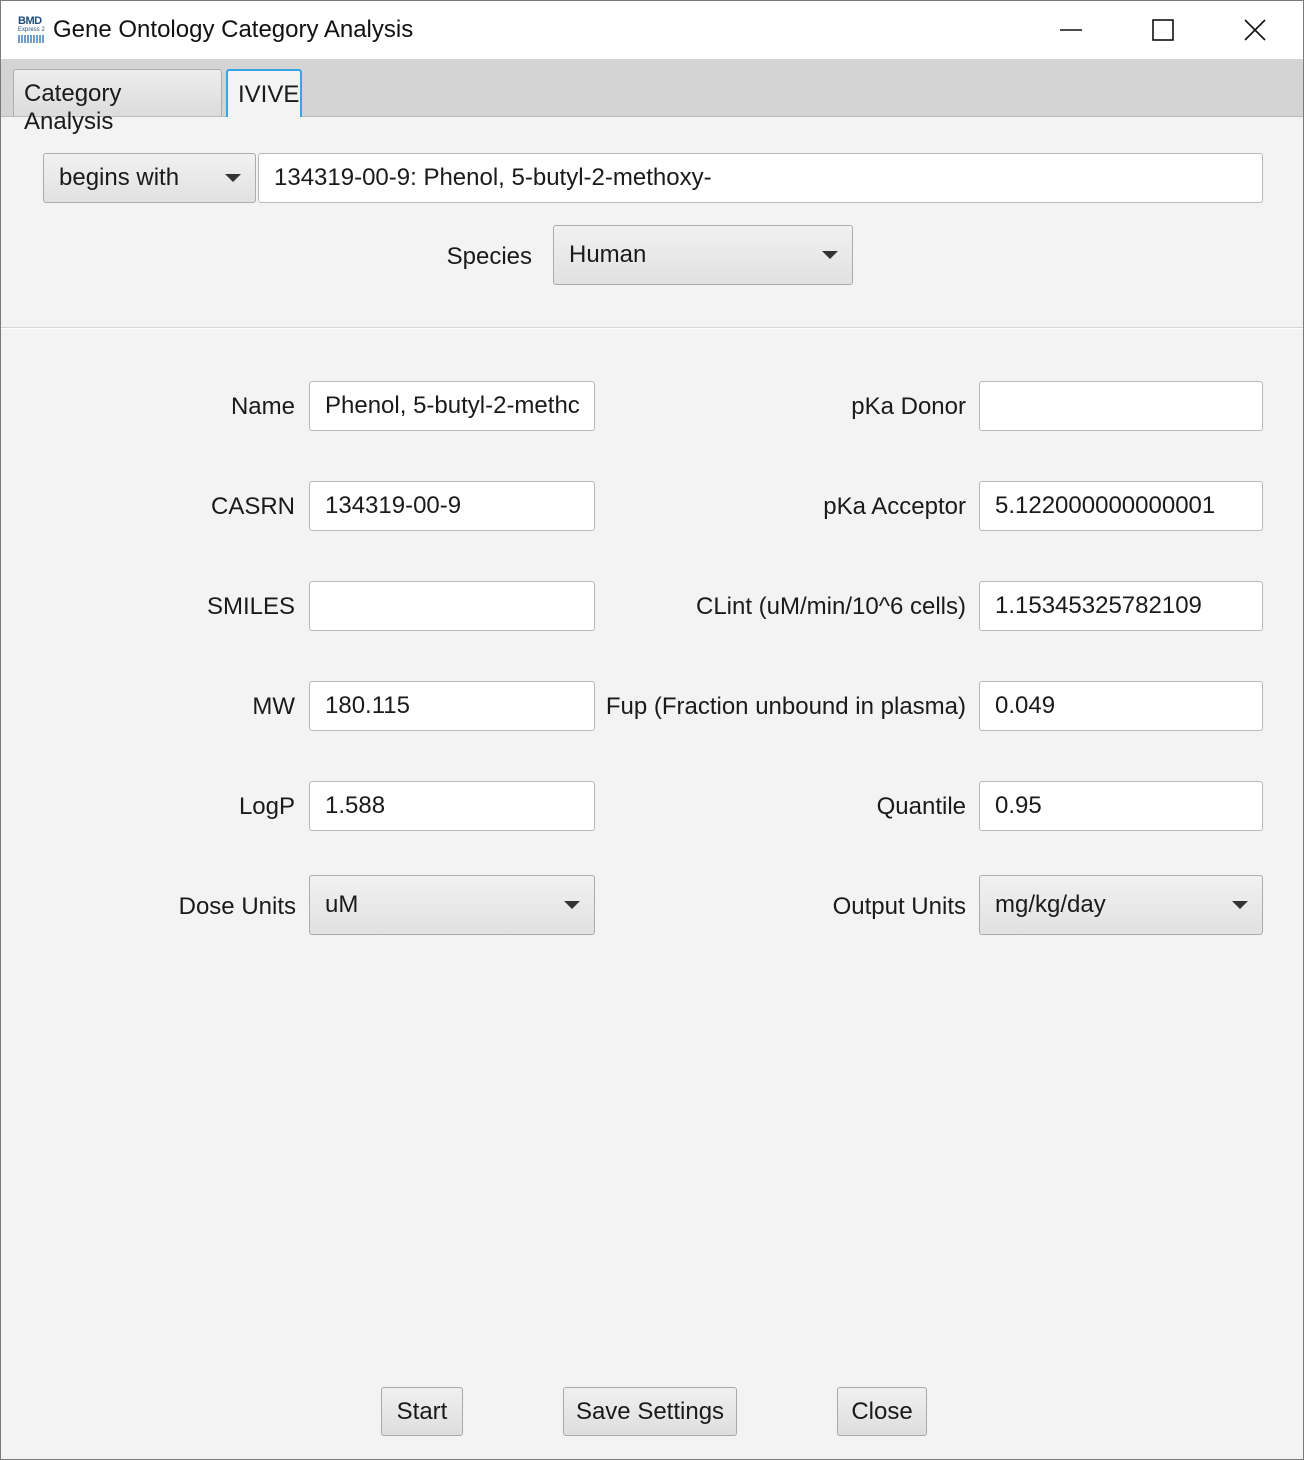  What do you see at coordinates (894, 506) in the screenshot?
I see `pka-acceptor-label: pKa Acceptor` at bounding box center [894, 506].